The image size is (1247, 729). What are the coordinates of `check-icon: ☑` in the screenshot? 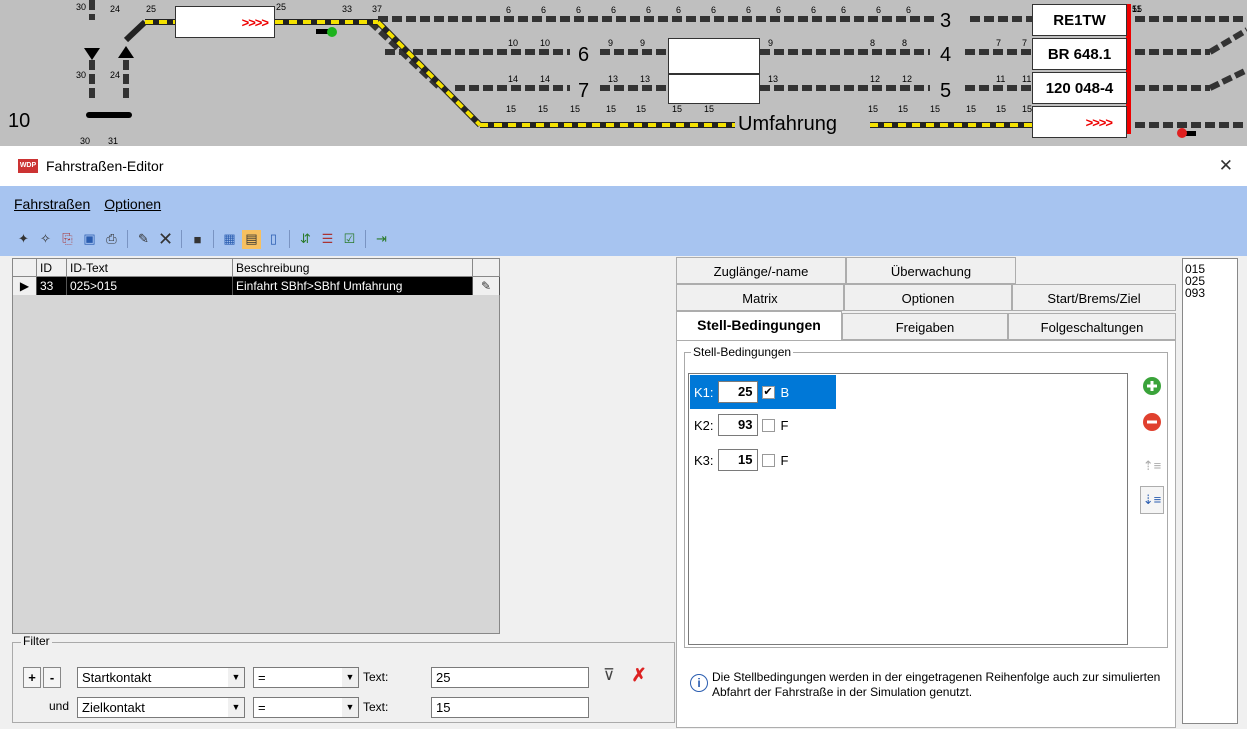 It's located at (349, 239).